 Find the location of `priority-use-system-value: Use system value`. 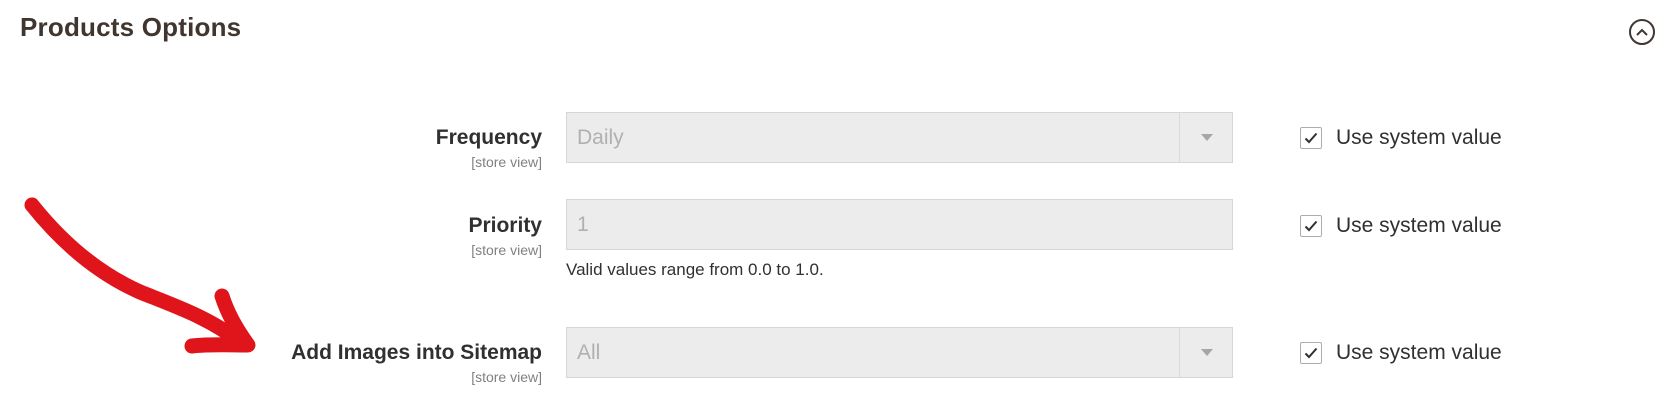

priority-use-system-value: Use system value is located at coordinates (1401, 226).